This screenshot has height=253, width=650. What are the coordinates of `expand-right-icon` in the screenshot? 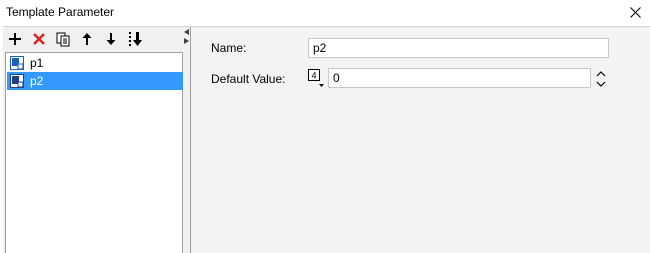 It's located at (186, 41).